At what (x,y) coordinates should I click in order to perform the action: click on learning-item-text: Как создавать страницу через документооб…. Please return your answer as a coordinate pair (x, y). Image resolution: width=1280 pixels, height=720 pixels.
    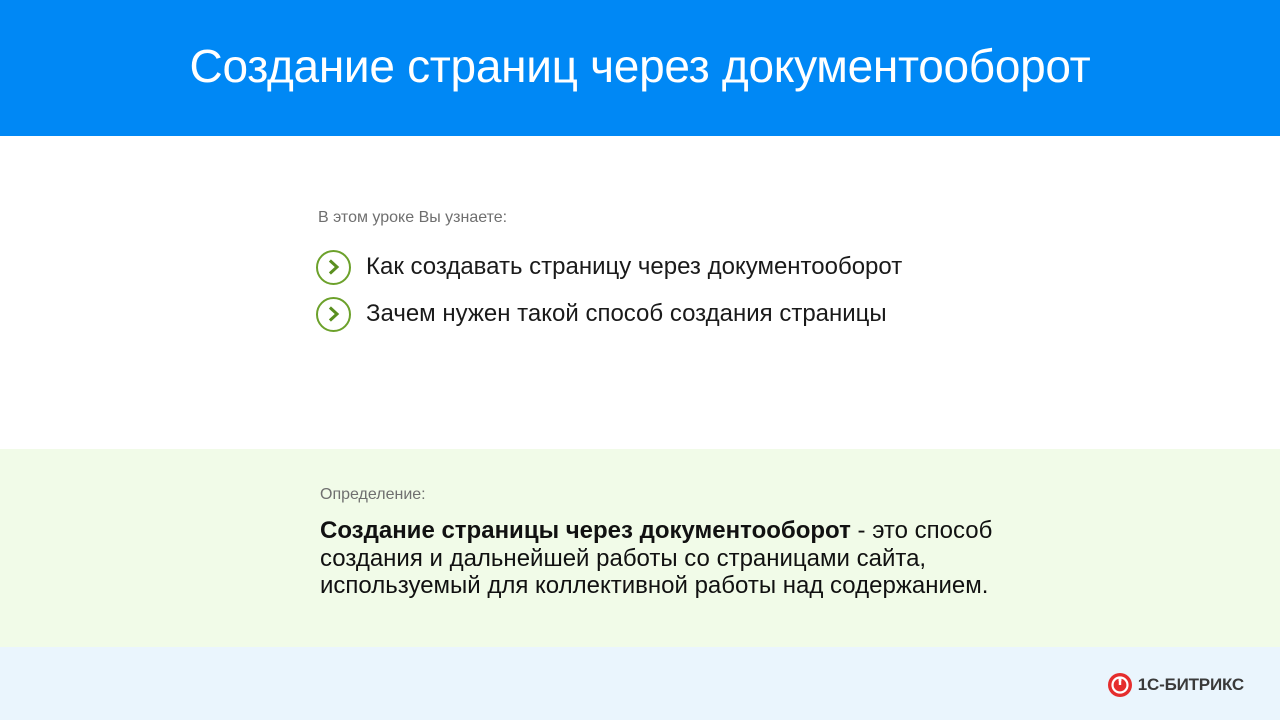
    Looking at the image, I should click on (634, 266).